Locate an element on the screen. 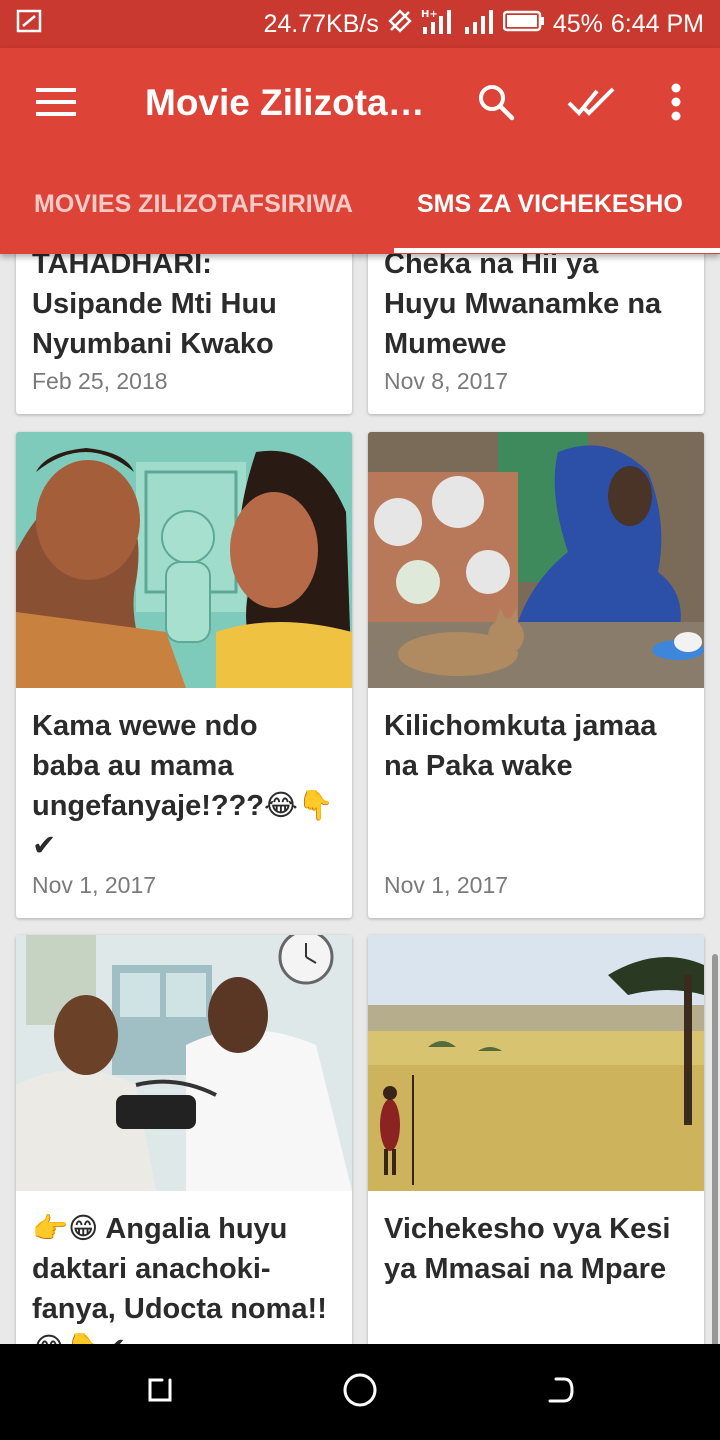 This screenshot has width=720, height=1440. card-title-line: Cheka na Hii ya is located at coordinates (491, 267).